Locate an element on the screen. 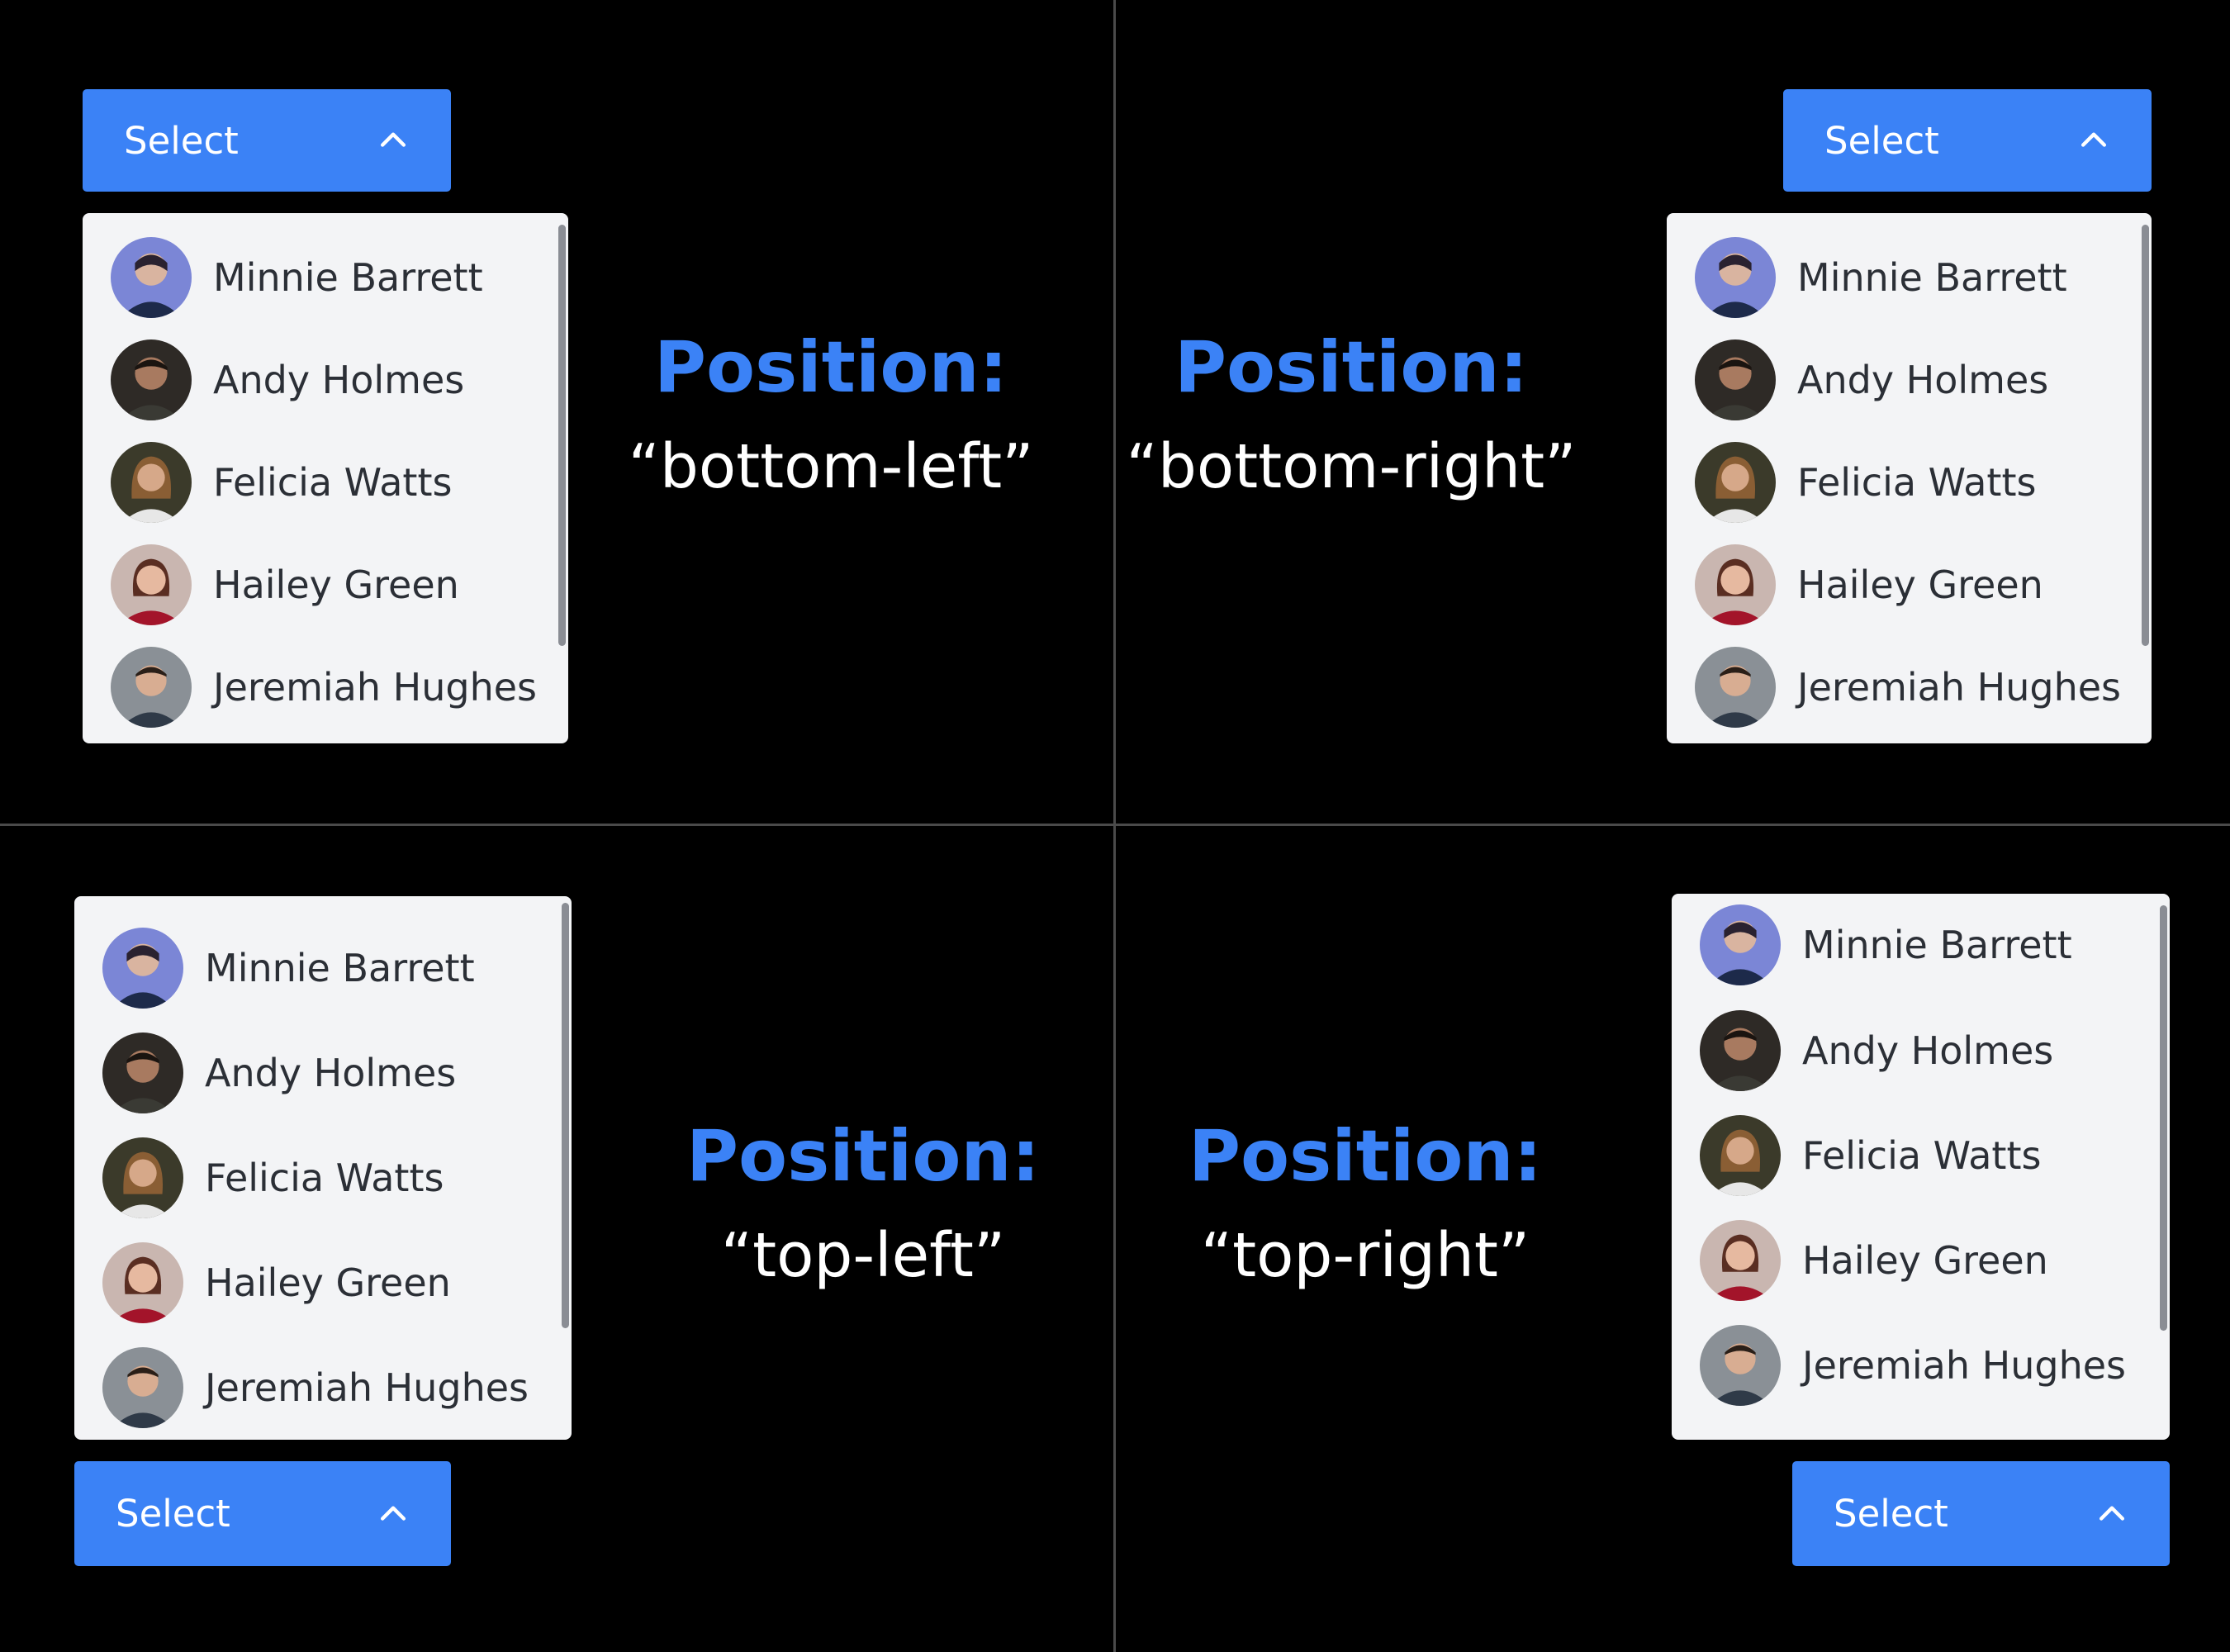 This screenshot has height=1652, width=2230. caption-value: “top-left” is located at coordinates (863, 1255).